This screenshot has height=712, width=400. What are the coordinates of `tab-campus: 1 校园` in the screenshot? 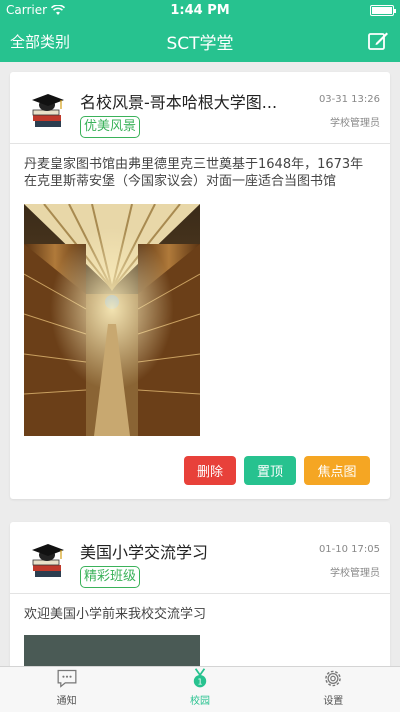 It's located at (199, 689).